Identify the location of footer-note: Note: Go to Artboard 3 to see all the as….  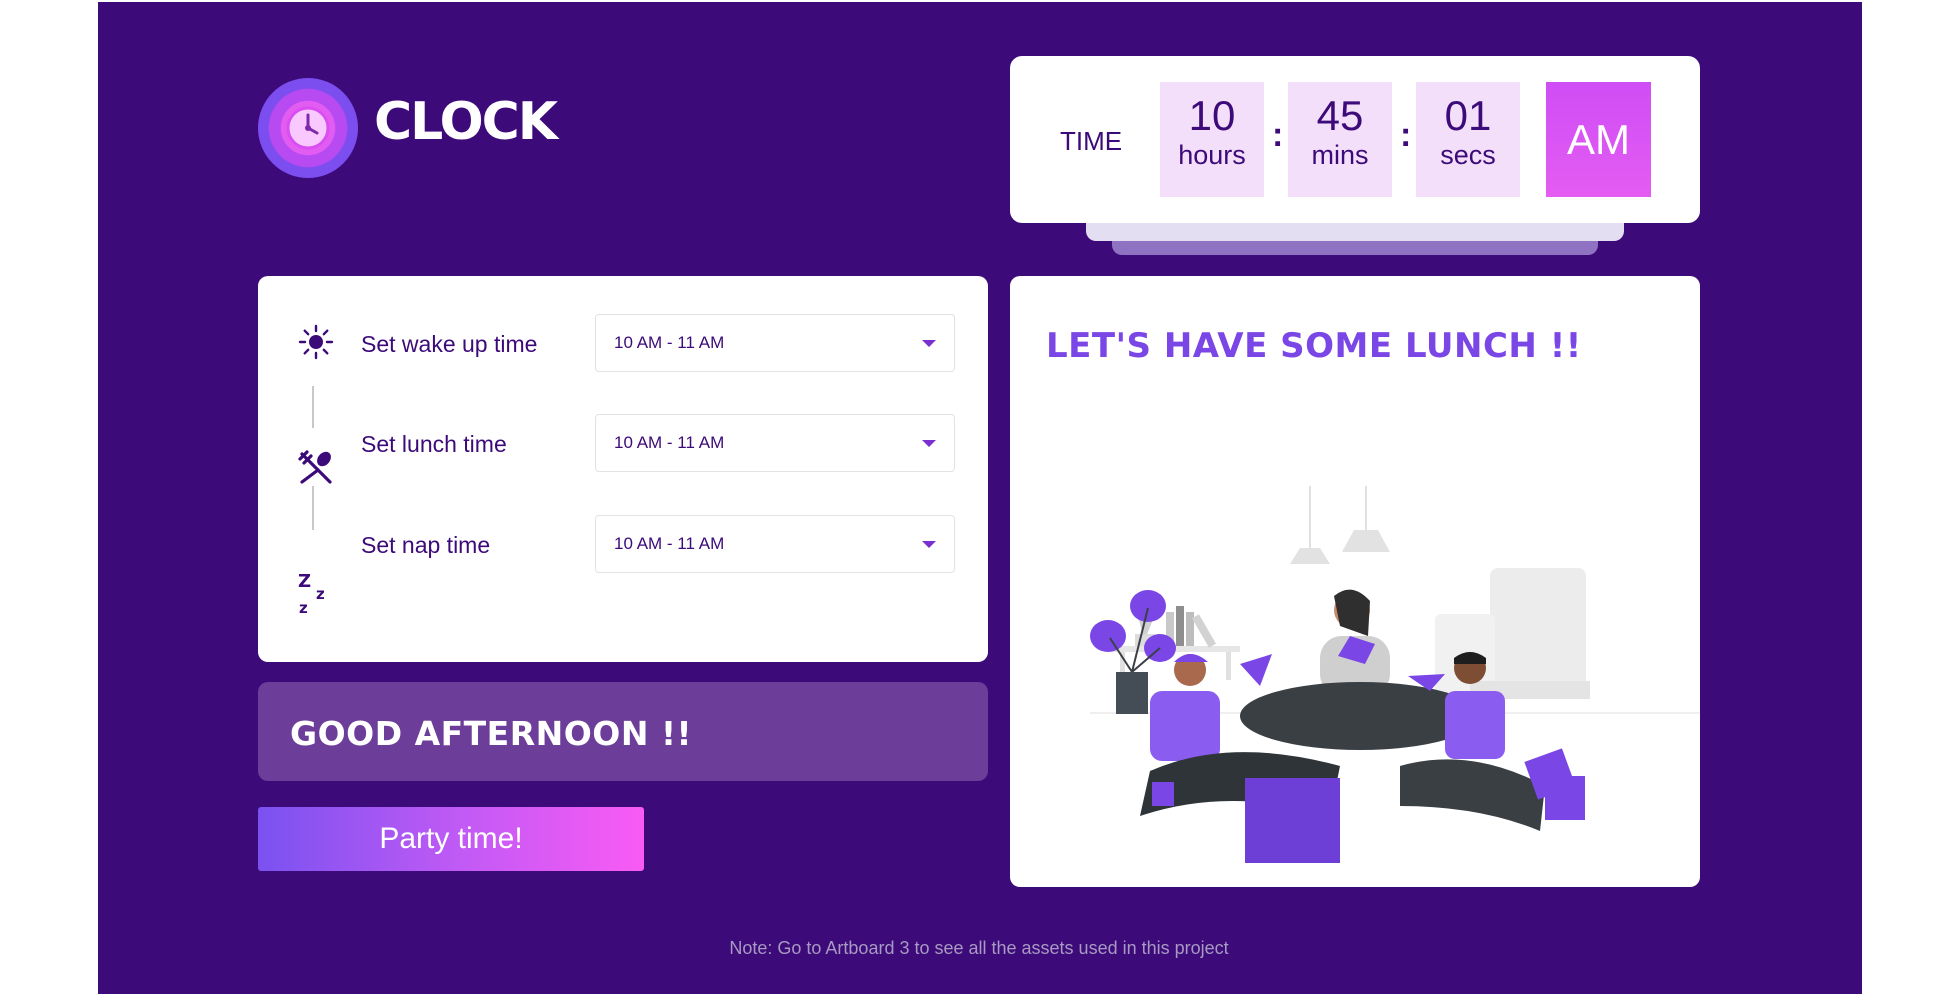
(979, 948).